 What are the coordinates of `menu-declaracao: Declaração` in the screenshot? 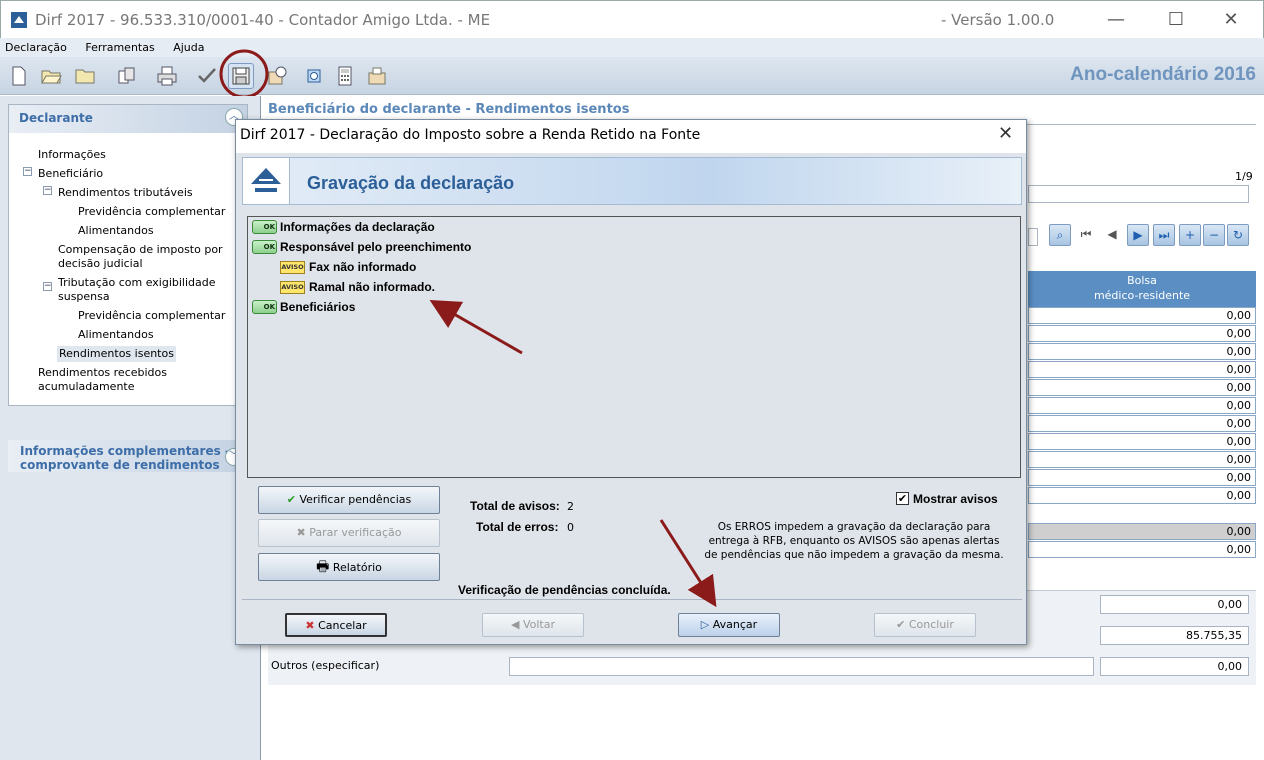 It's located at (36, 47).